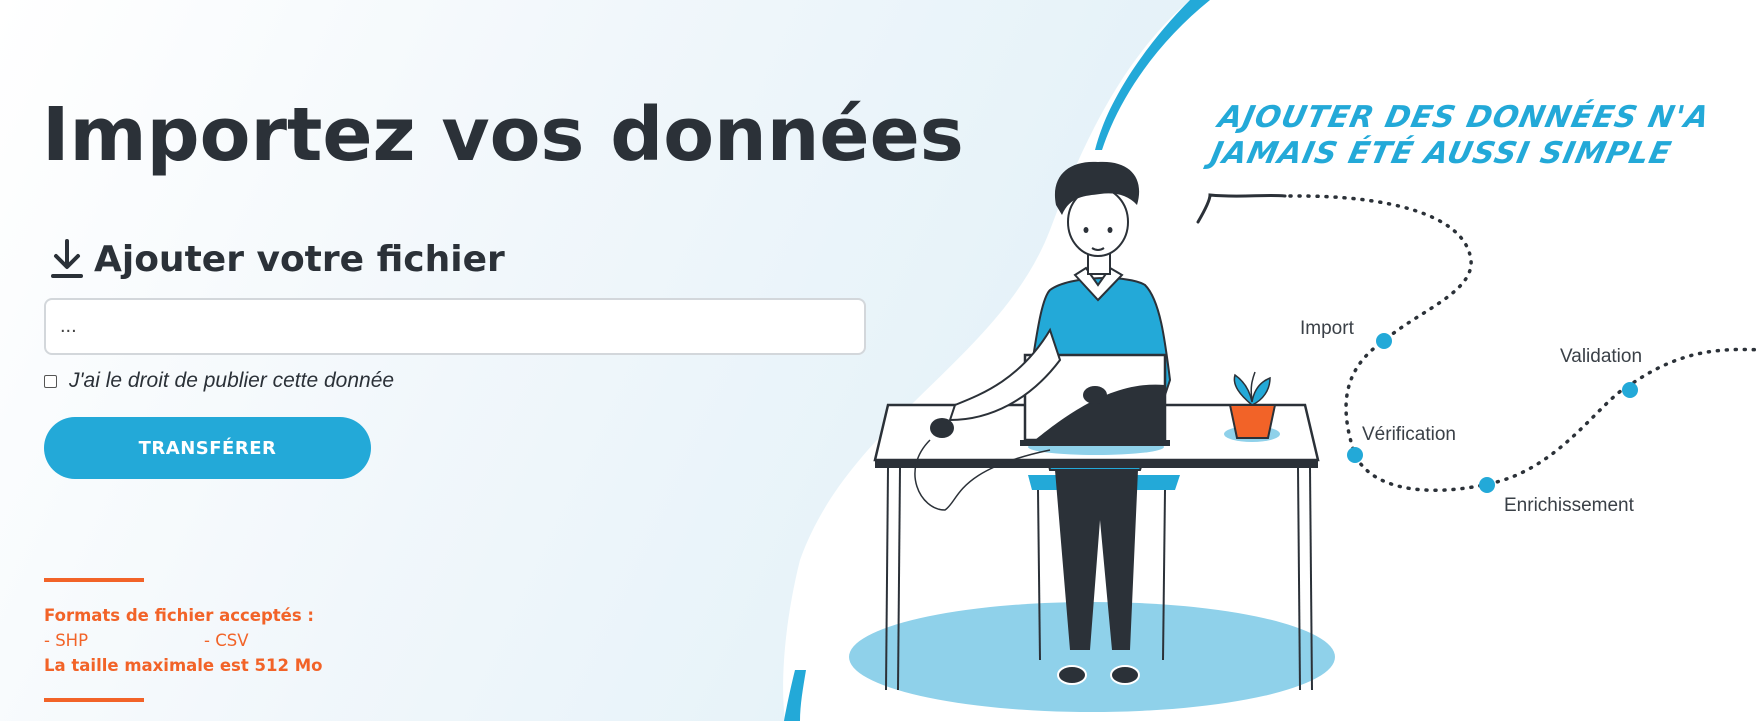 The height and width of the screenshot is (721, 1762). What do you see at coordinates (1630, 390) in the screenshot?
I see `step-dot-validation` at bounding box center [1630, 390].